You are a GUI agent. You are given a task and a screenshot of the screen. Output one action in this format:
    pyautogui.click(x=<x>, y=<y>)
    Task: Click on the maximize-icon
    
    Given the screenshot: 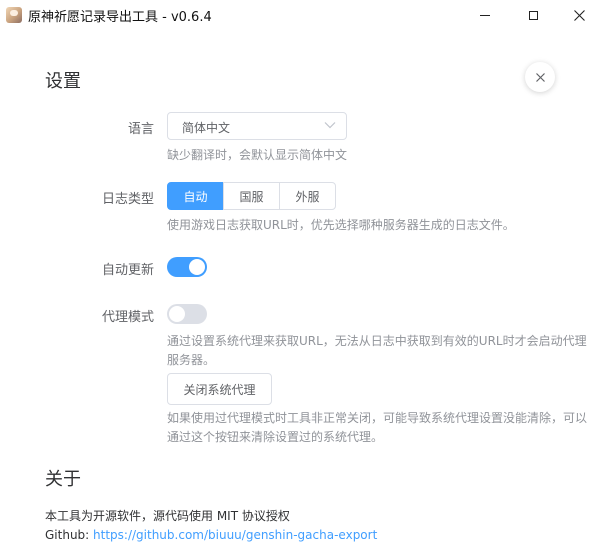 What is the action you would take?
    pyautogui.click(x=533, y=15)
    